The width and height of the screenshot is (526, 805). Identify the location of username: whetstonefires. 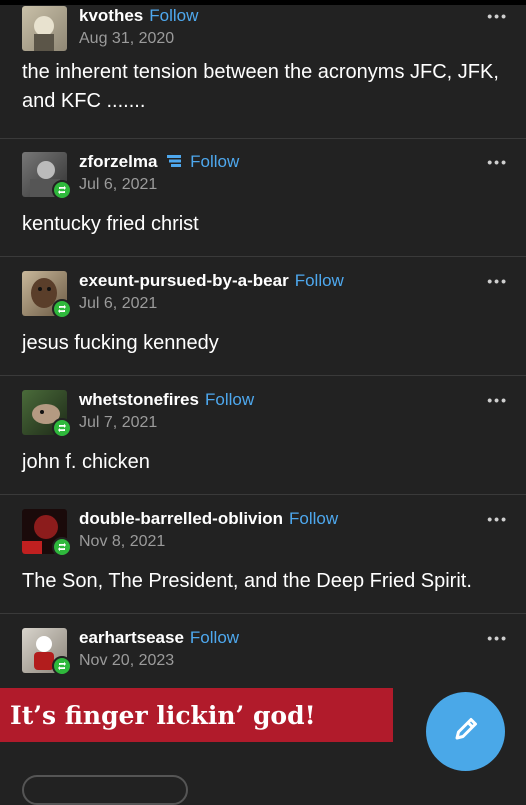
(139, 399).